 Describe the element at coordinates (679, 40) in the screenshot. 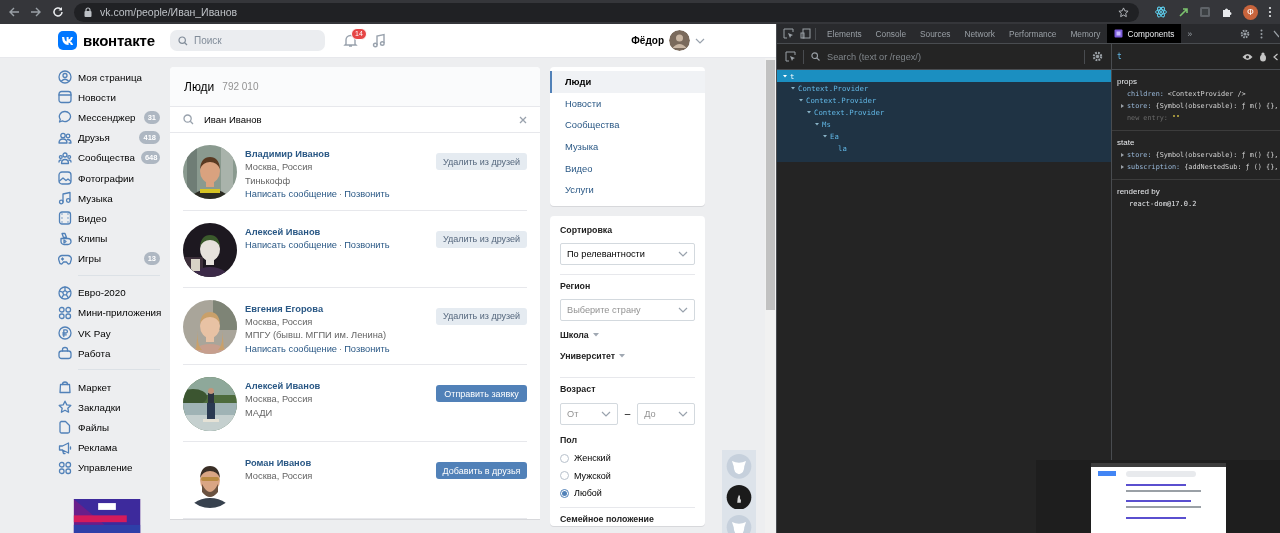

I see `avatar` at that location.